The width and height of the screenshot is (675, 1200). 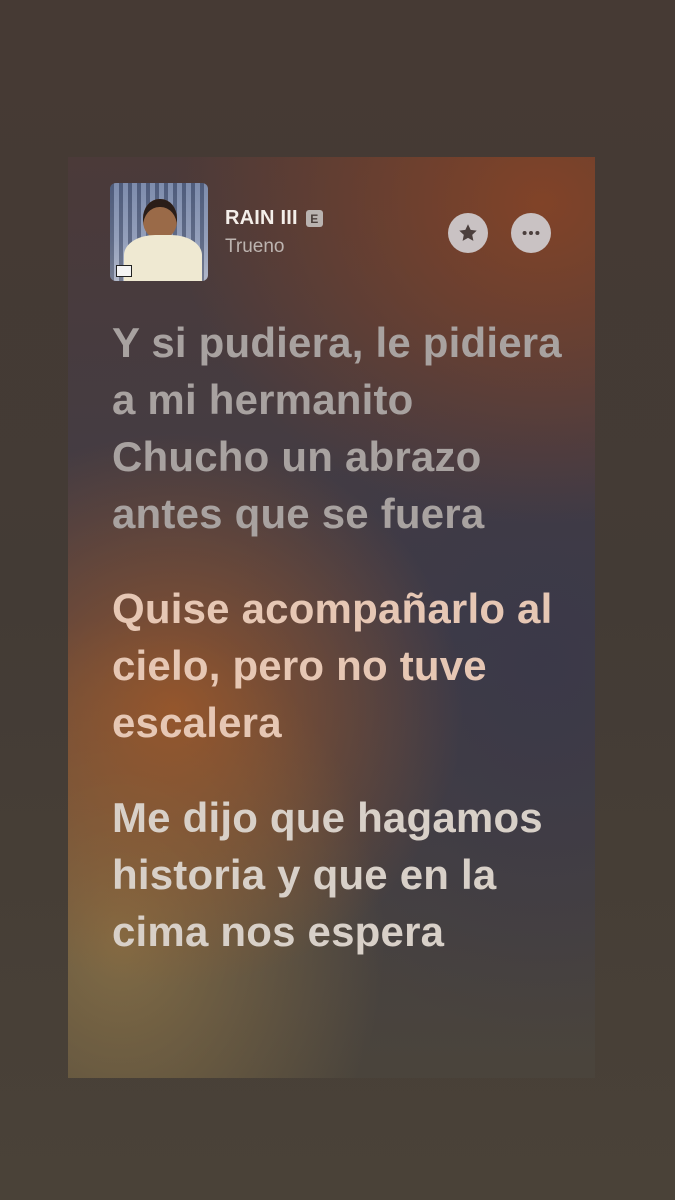 I want to click on track-title: RAIN III, so click(x=261, y=218).